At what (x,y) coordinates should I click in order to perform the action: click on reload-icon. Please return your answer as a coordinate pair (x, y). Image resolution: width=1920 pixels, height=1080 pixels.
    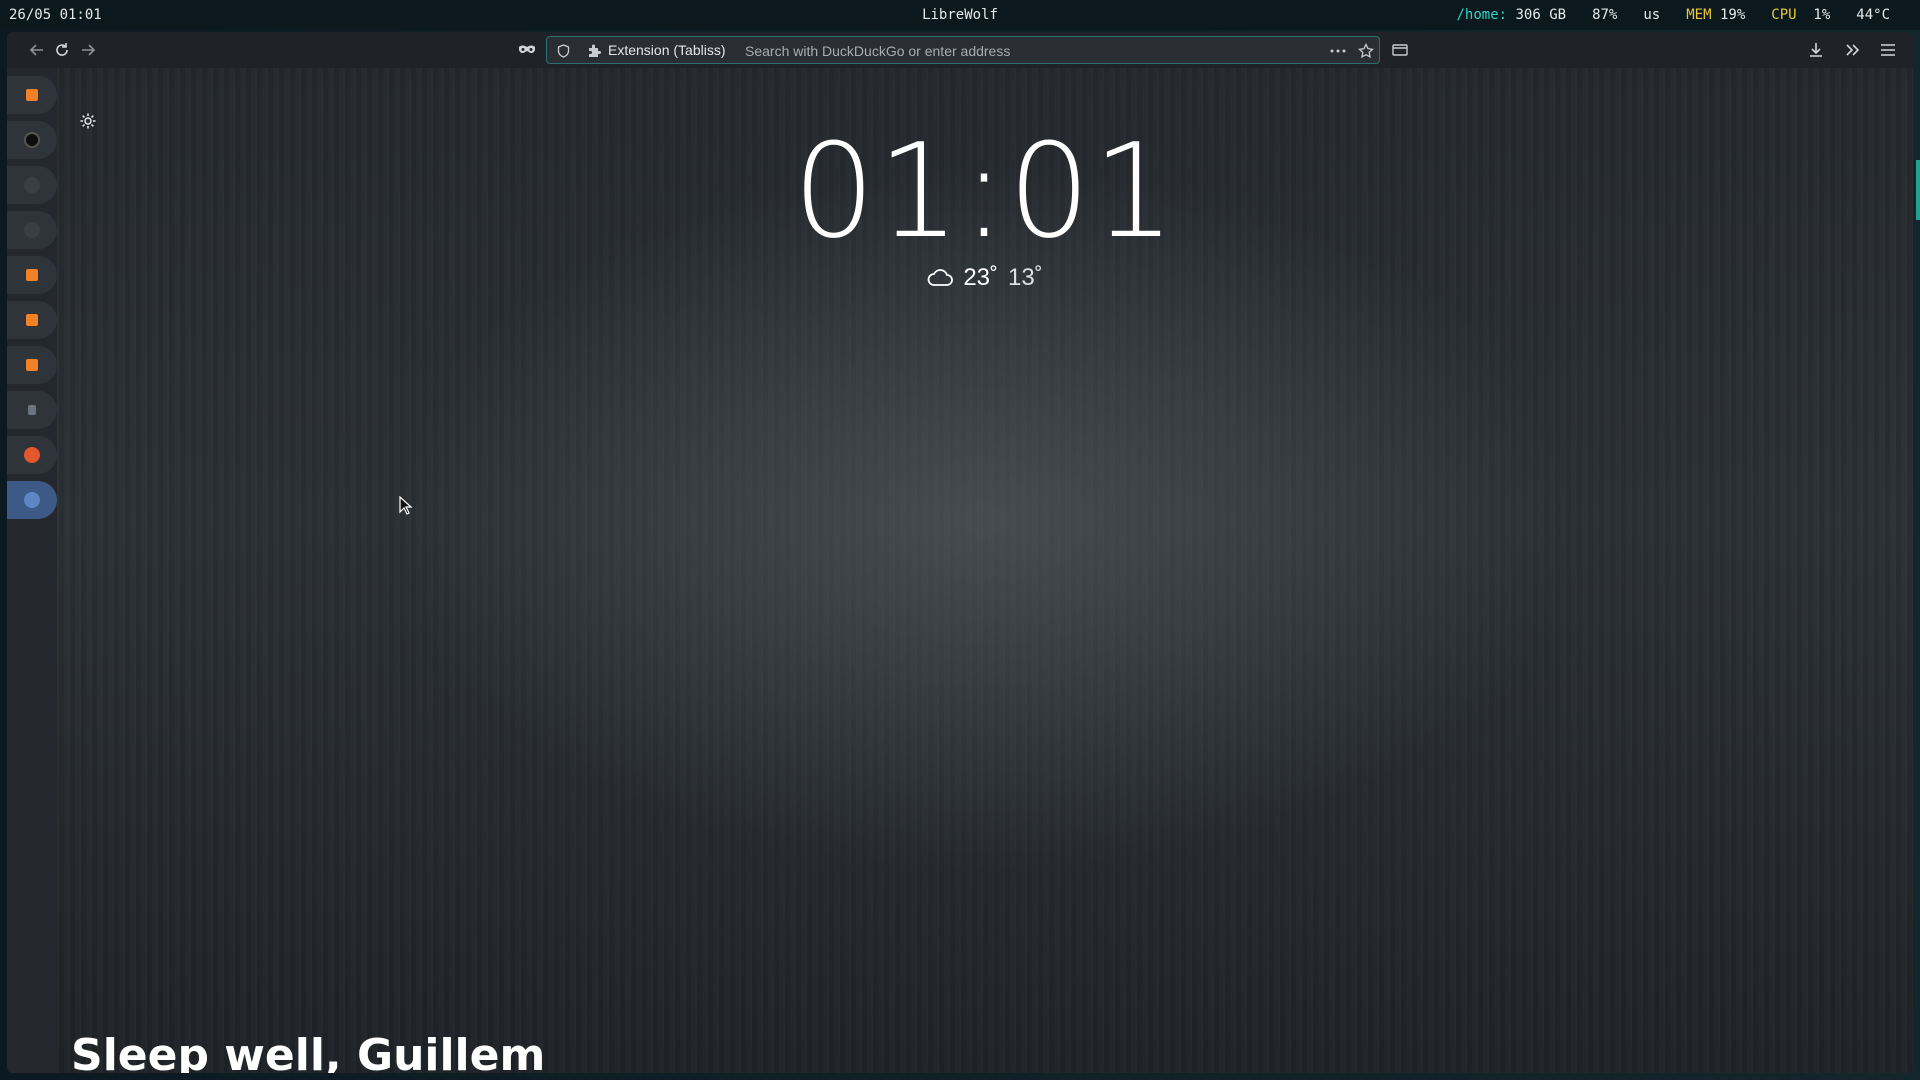
    Looking at the image, I should click on (62, 49).